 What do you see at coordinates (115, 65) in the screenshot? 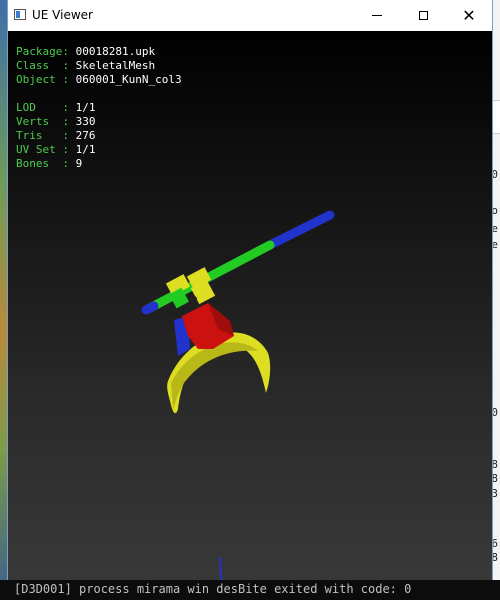
I see `class-value: SkeletalMesh` at bounding box center [115, 65].